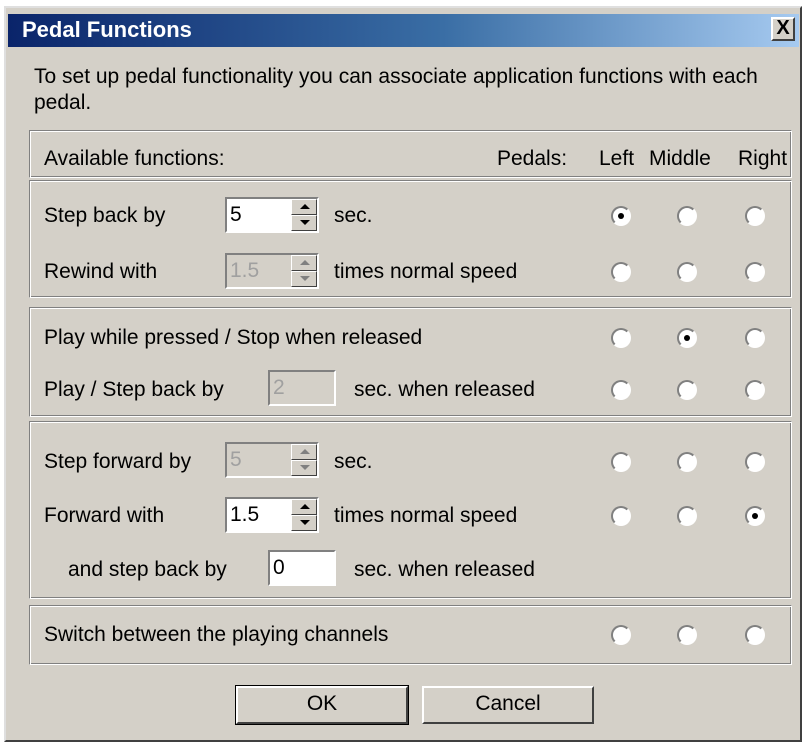 Image resolution: width=805 pixels, height=744 pixels. Describe the element at coordinates (216, 634) in the screenshot. I see `switch-channels-label: Switch between the playing channels` at that location.